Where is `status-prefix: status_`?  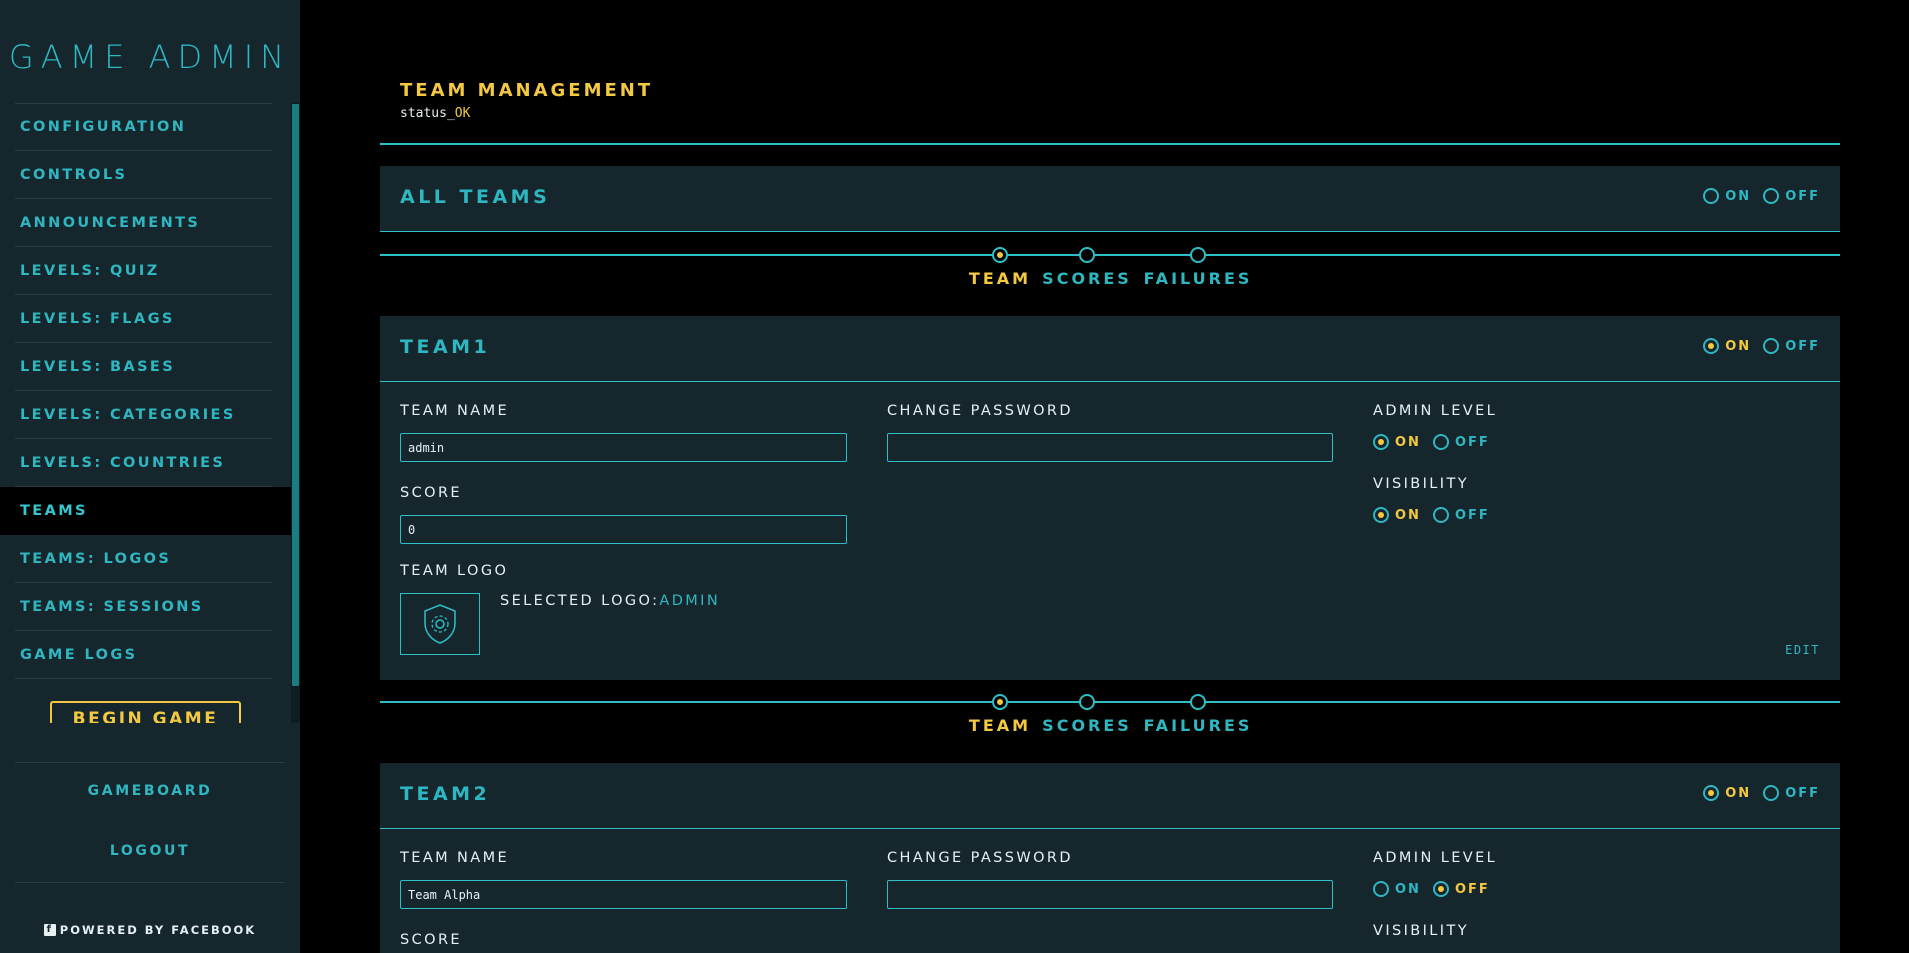
status-prefix: status_ is located at coordinates (427, 113).